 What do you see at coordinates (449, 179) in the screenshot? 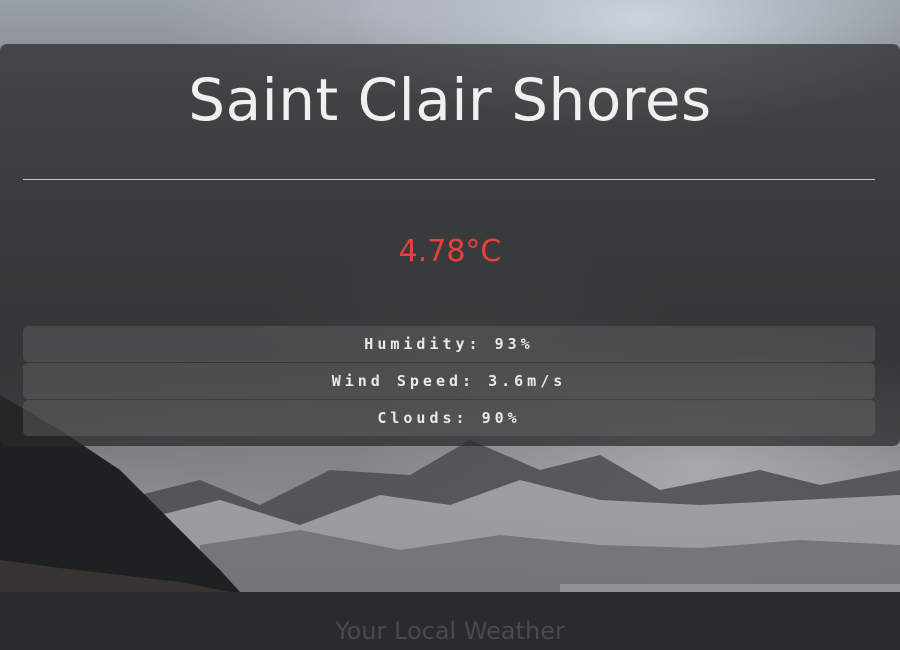
I see `divider` at bounding box center [449, 179].